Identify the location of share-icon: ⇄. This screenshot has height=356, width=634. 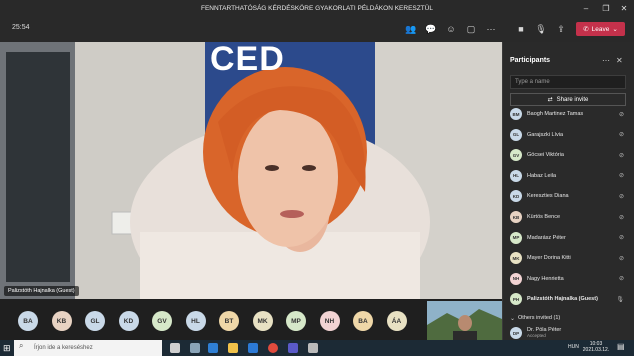
(550, 100).